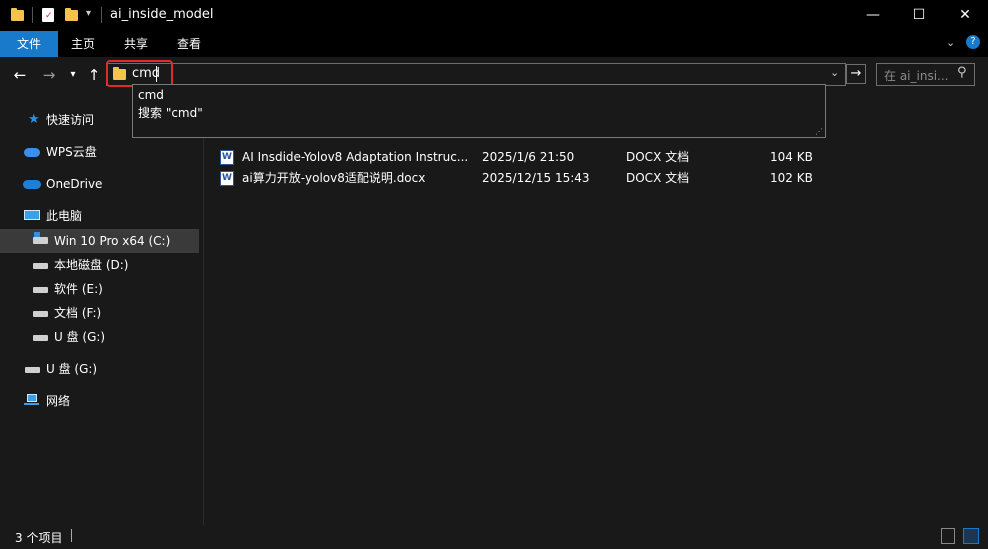  Describe the element at coordinates (74, 184) in the screenshot. I see `sidebar-item-label: OneDrive` at that location.